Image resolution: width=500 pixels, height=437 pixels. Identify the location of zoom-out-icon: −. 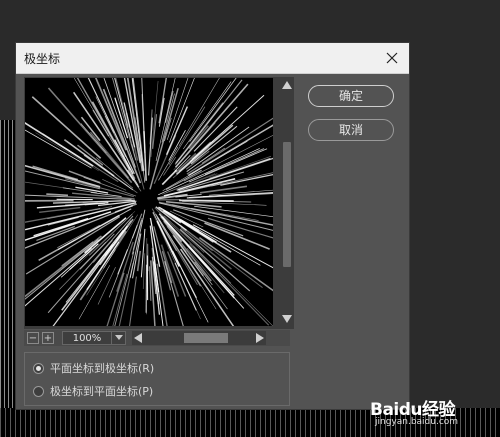
(33, 338).